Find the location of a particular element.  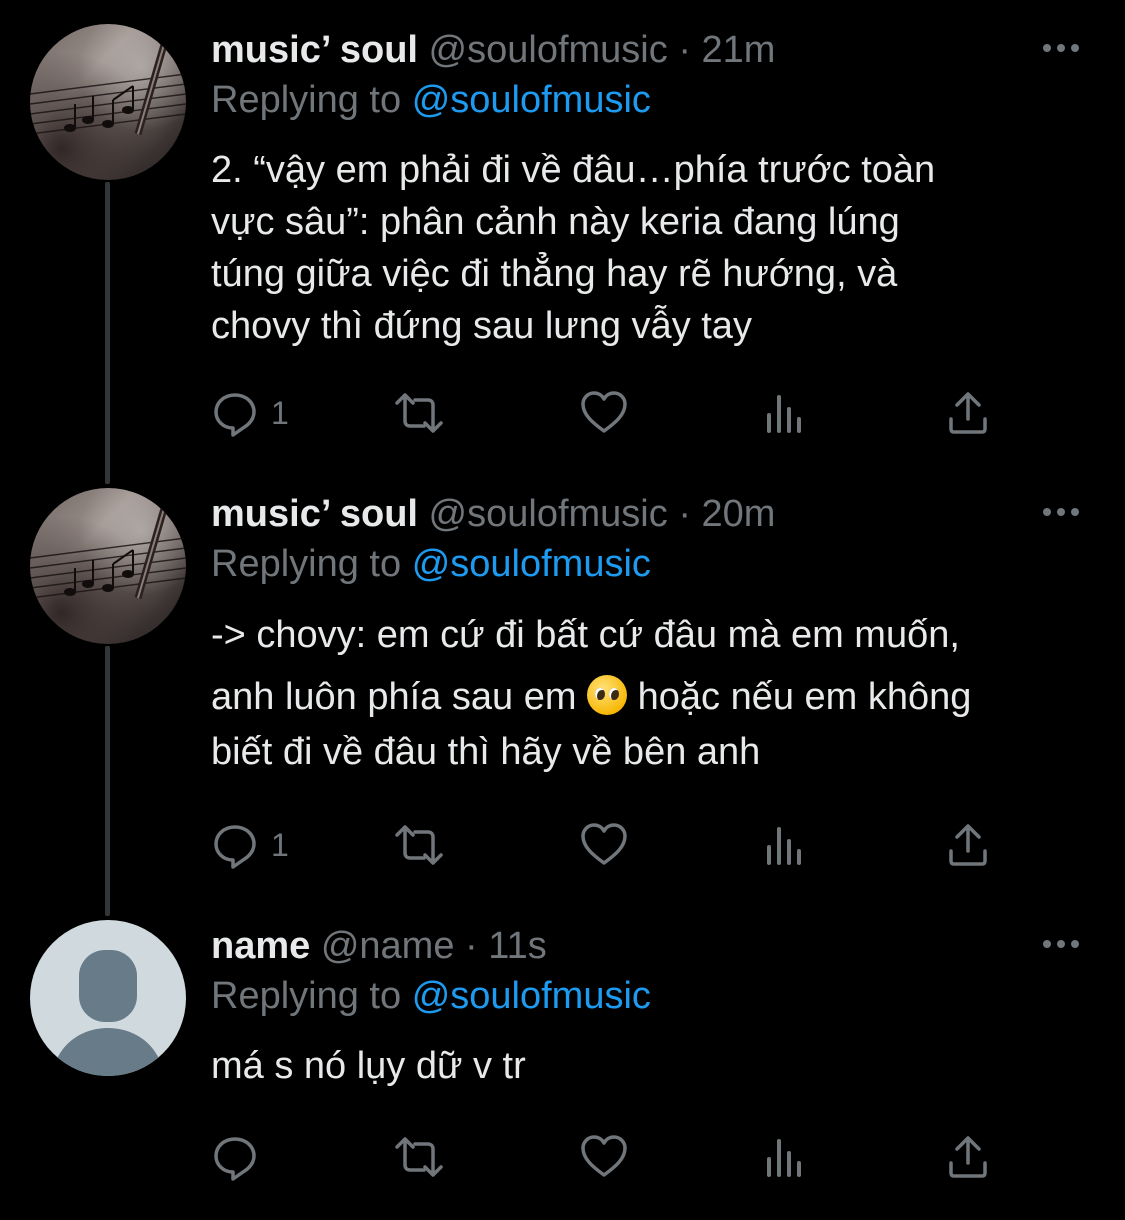

pleading-face-emoji-icon is located at coordinates (607, 695).